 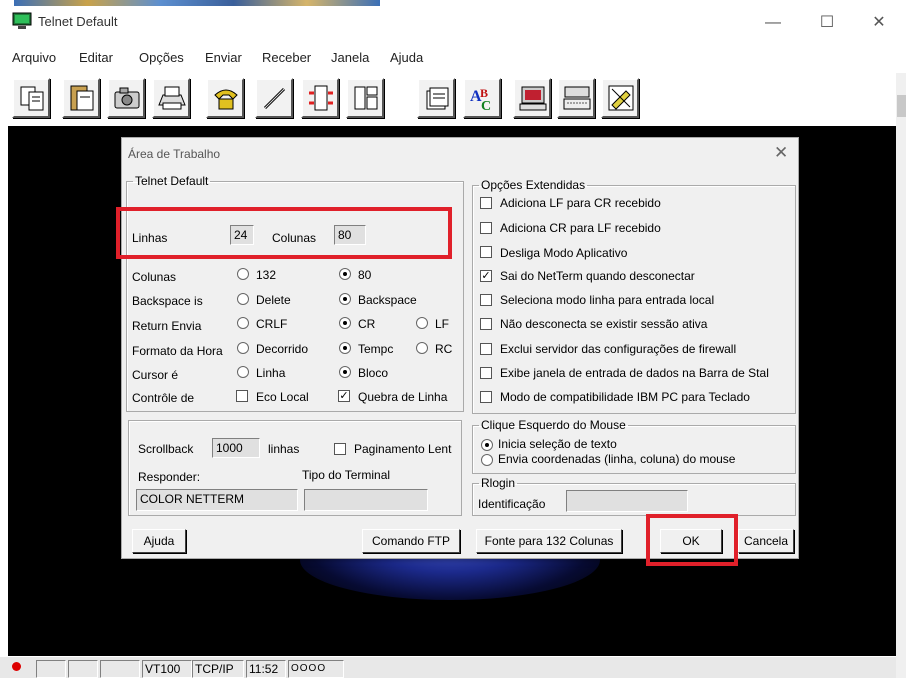 I want to click on status-cell-blank2, so click(x=83, y=669).